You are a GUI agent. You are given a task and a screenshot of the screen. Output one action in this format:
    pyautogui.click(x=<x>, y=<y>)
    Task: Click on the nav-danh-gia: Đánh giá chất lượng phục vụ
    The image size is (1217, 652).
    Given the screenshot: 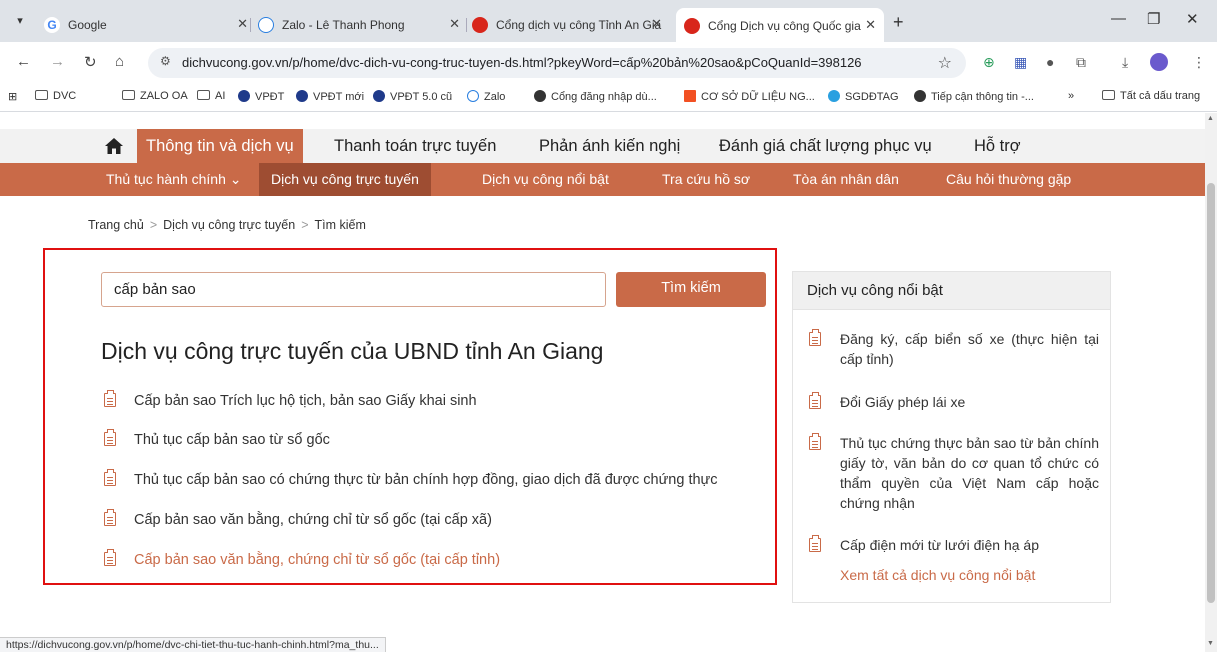 What is the action you would take?
    pyautogui.click(x=825, y=146)
    